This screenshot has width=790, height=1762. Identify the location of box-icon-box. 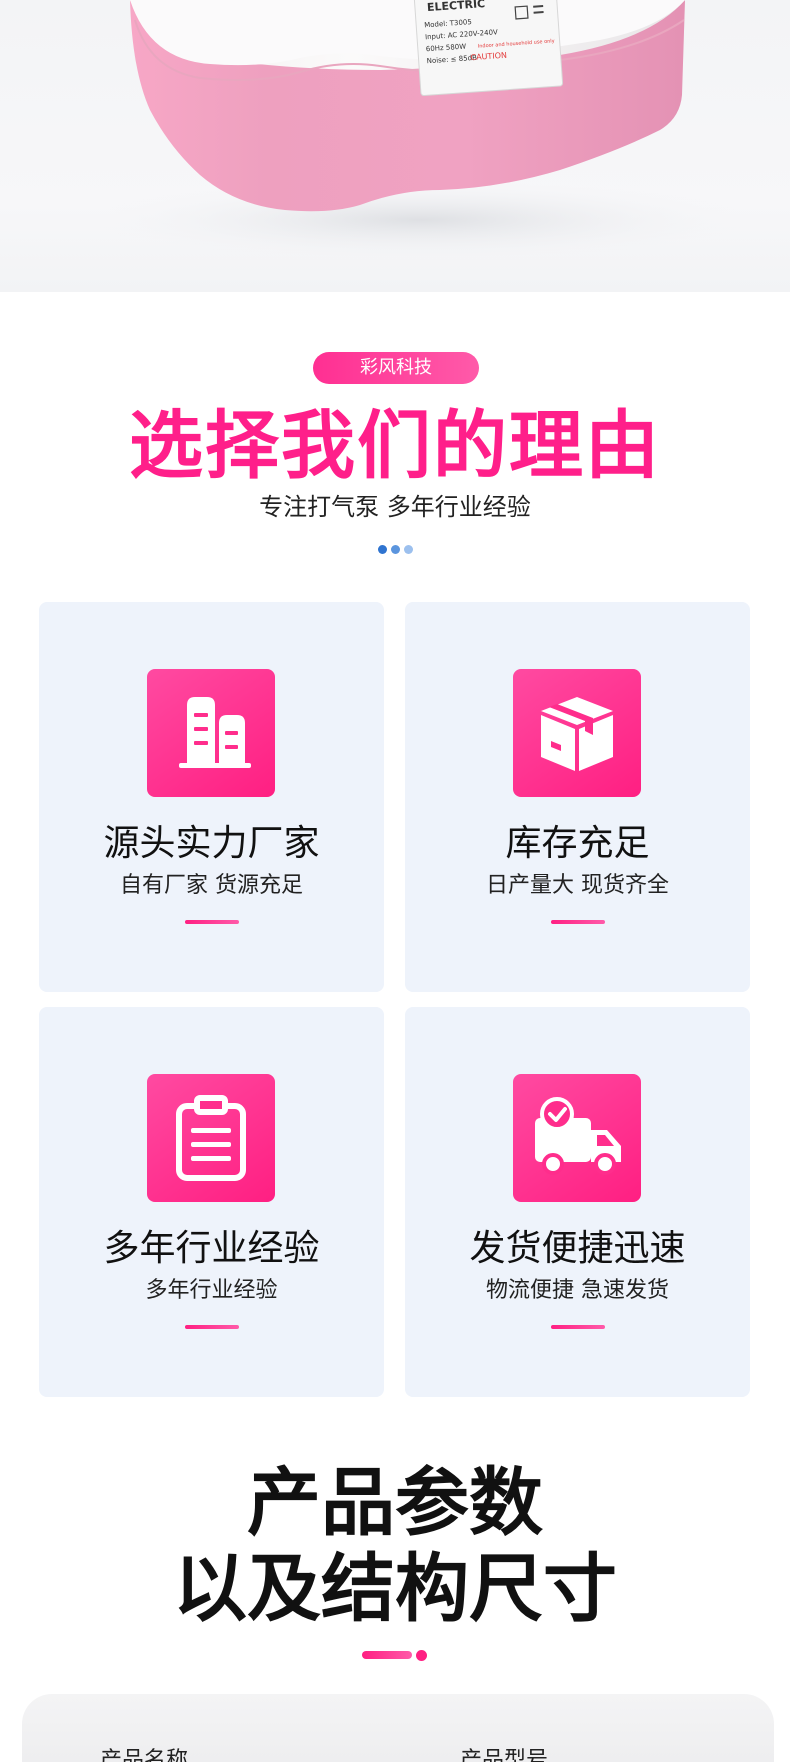
(577, 733).